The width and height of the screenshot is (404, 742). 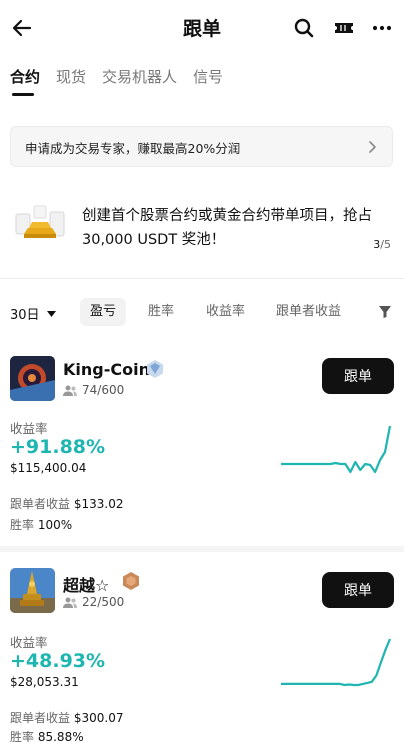 I want to click on sort-win-rate: 胜率, so click(x=161, y=312).